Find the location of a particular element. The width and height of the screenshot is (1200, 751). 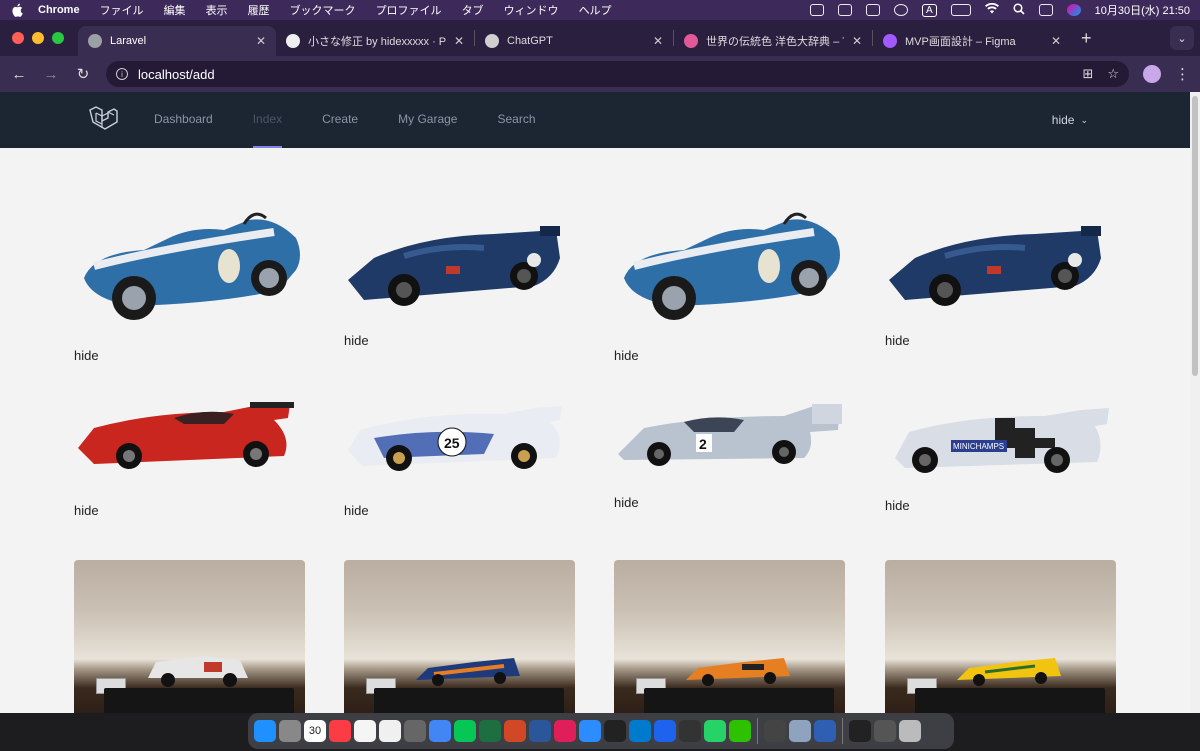

status-shield-icon is located at coordinates (844, 10).